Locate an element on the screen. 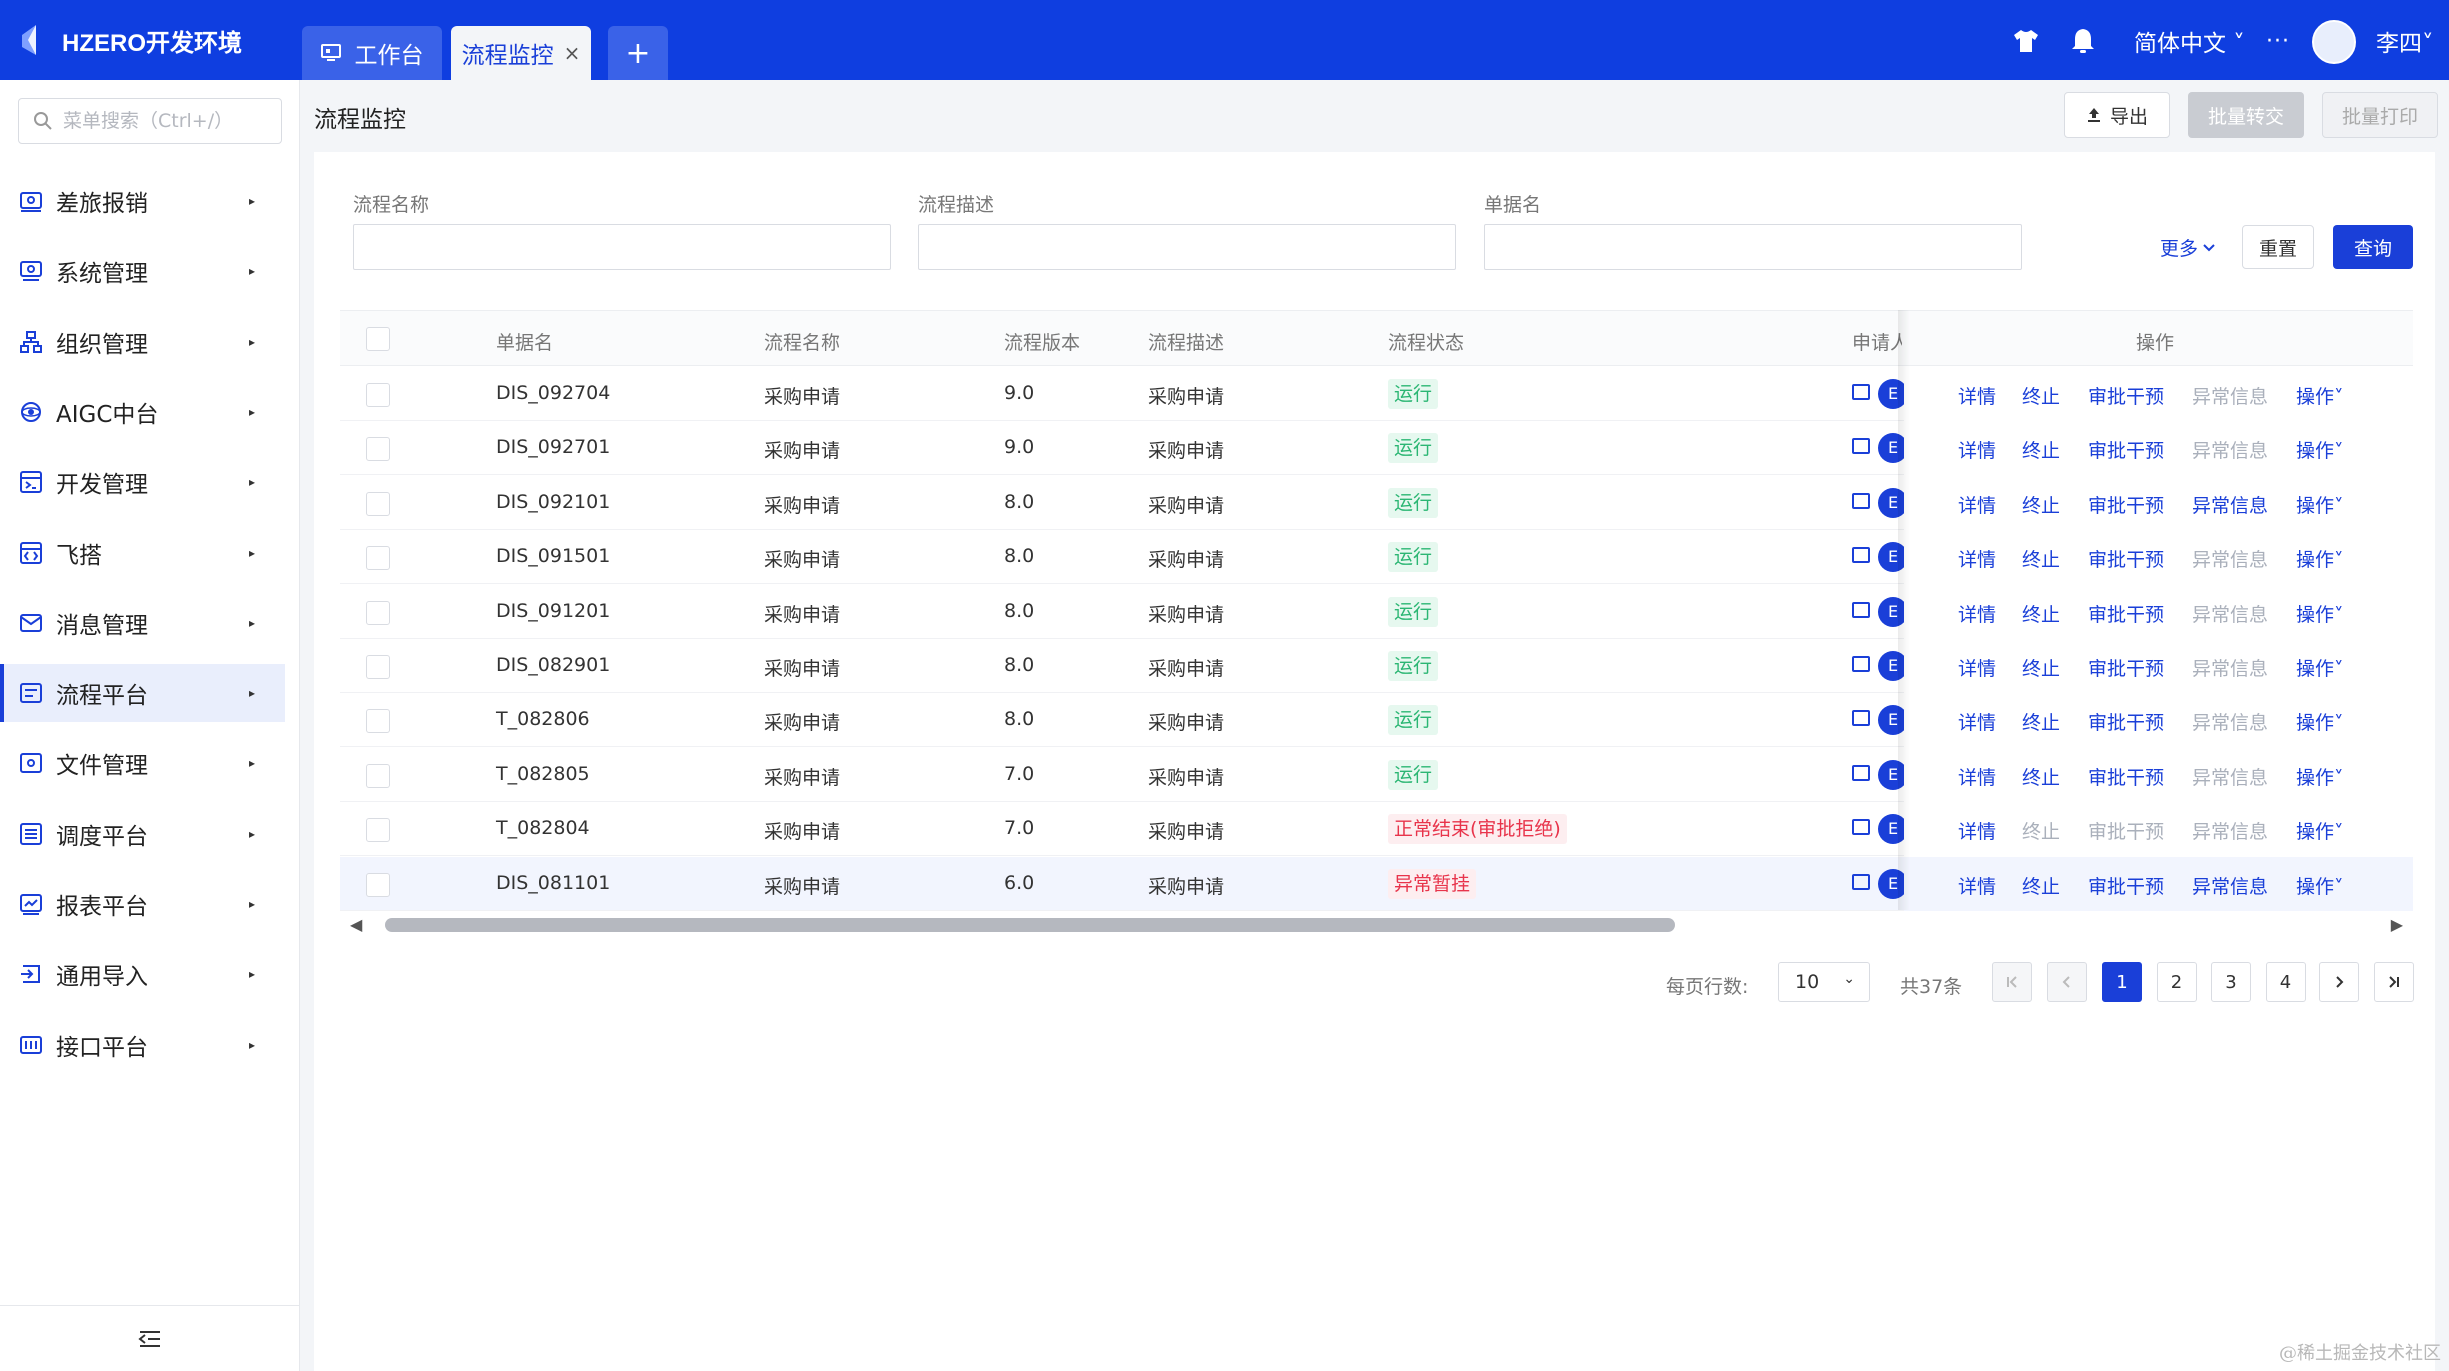 Image resolution: width=2449 pixels, height=1371 pixels. sidebar-item-1: 系统管理 ▸ is located at coordinates (142, 271).